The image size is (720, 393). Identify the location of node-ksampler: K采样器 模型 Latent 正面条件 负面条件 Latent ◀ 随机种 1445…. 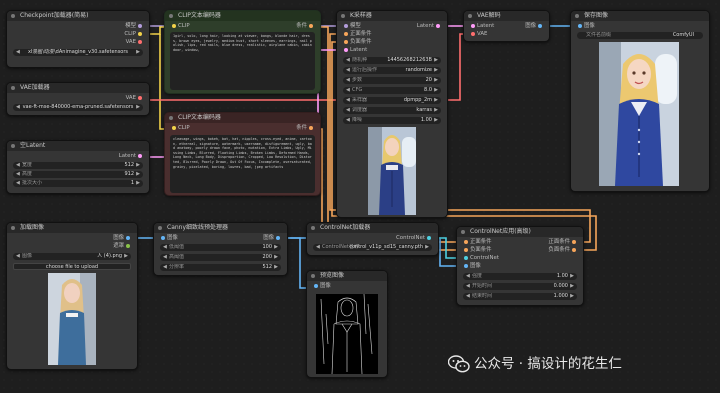
(392, 114).